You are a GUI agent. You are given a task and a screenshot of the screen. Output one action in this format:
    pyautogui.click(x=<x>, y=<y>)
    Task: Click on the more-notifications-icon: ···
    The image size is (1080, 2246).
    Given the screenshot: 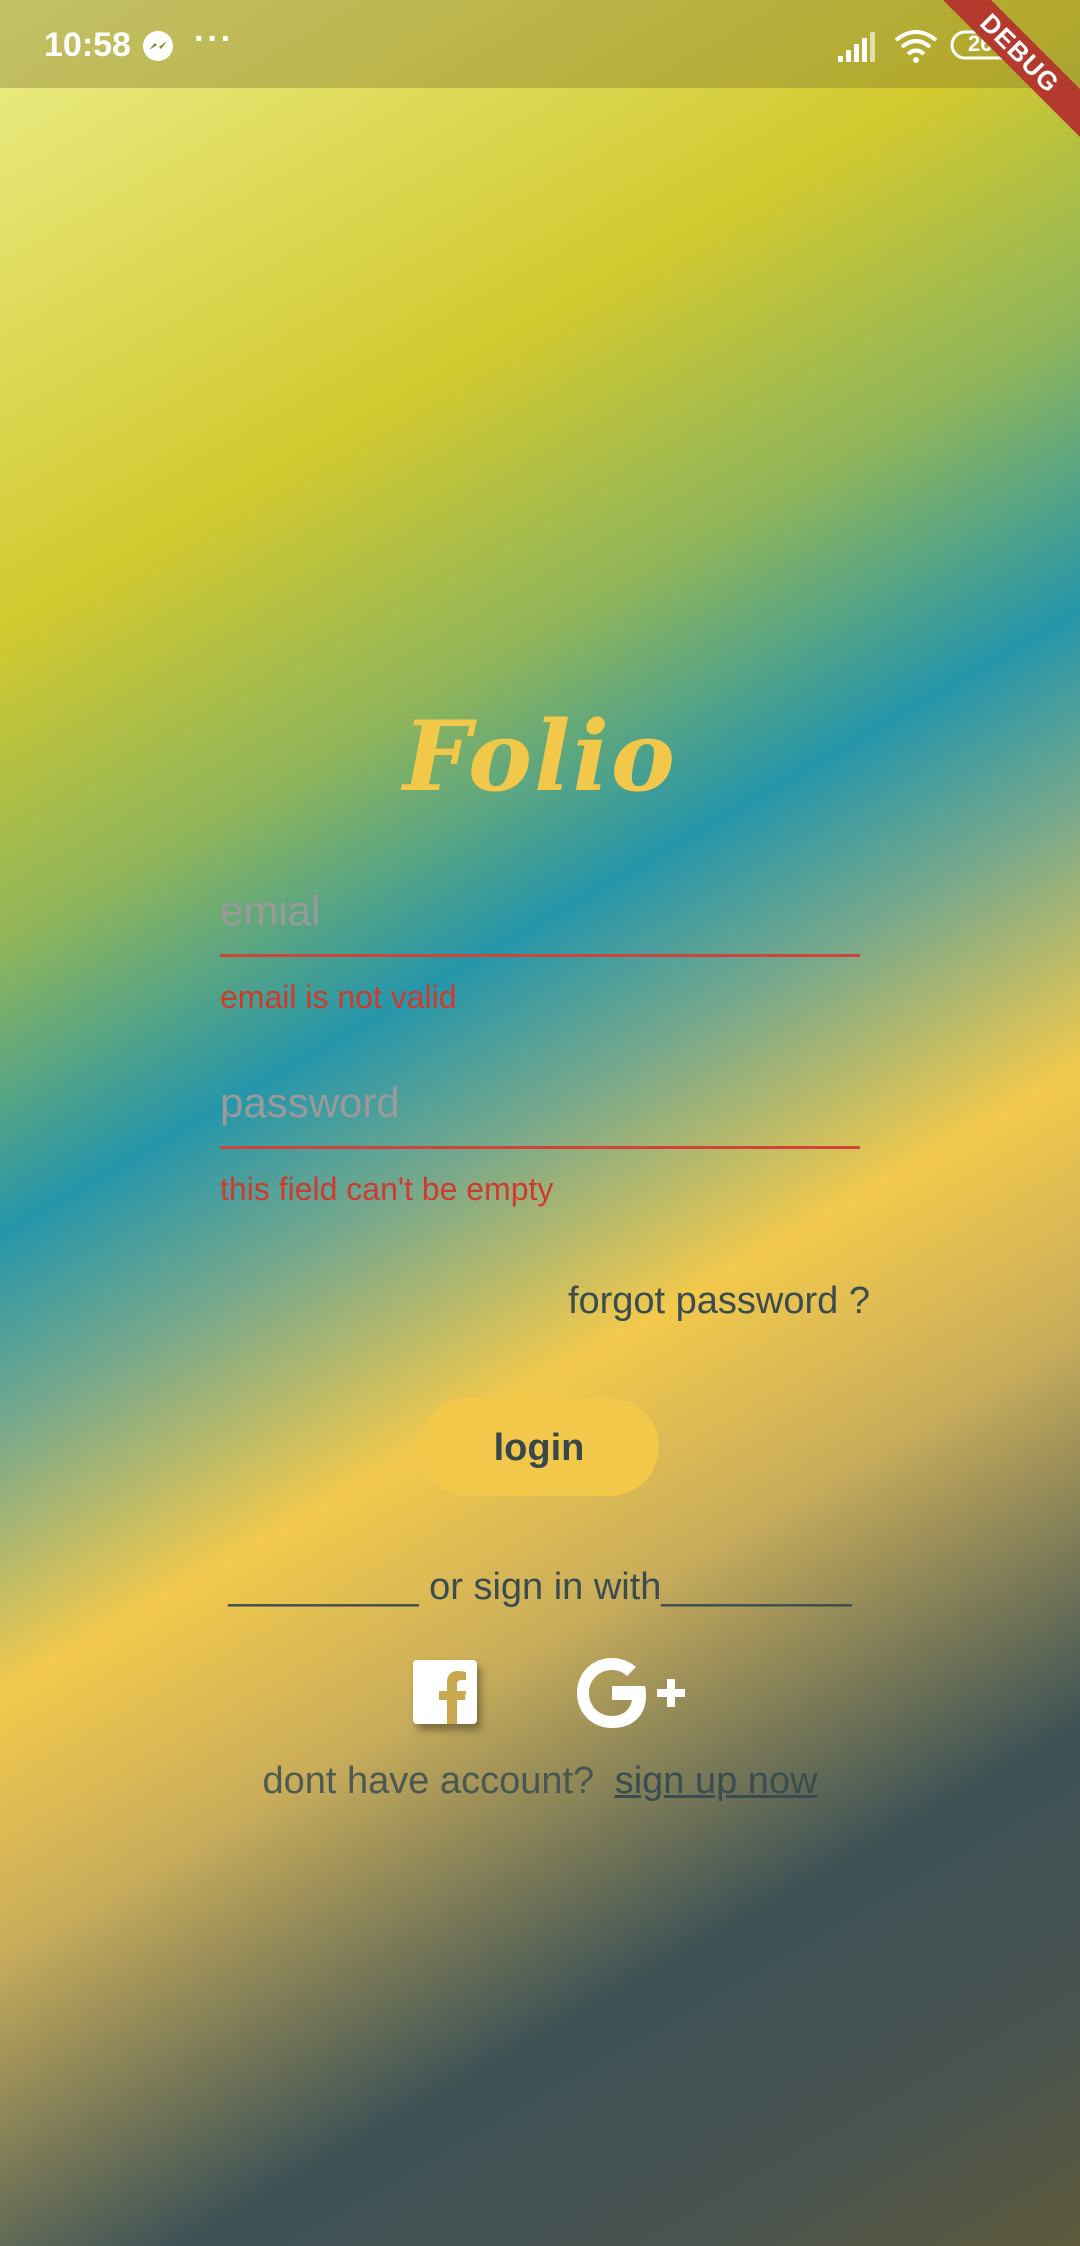 What is the action you would take?
    pyautogui.click(x=214, y=39)
    